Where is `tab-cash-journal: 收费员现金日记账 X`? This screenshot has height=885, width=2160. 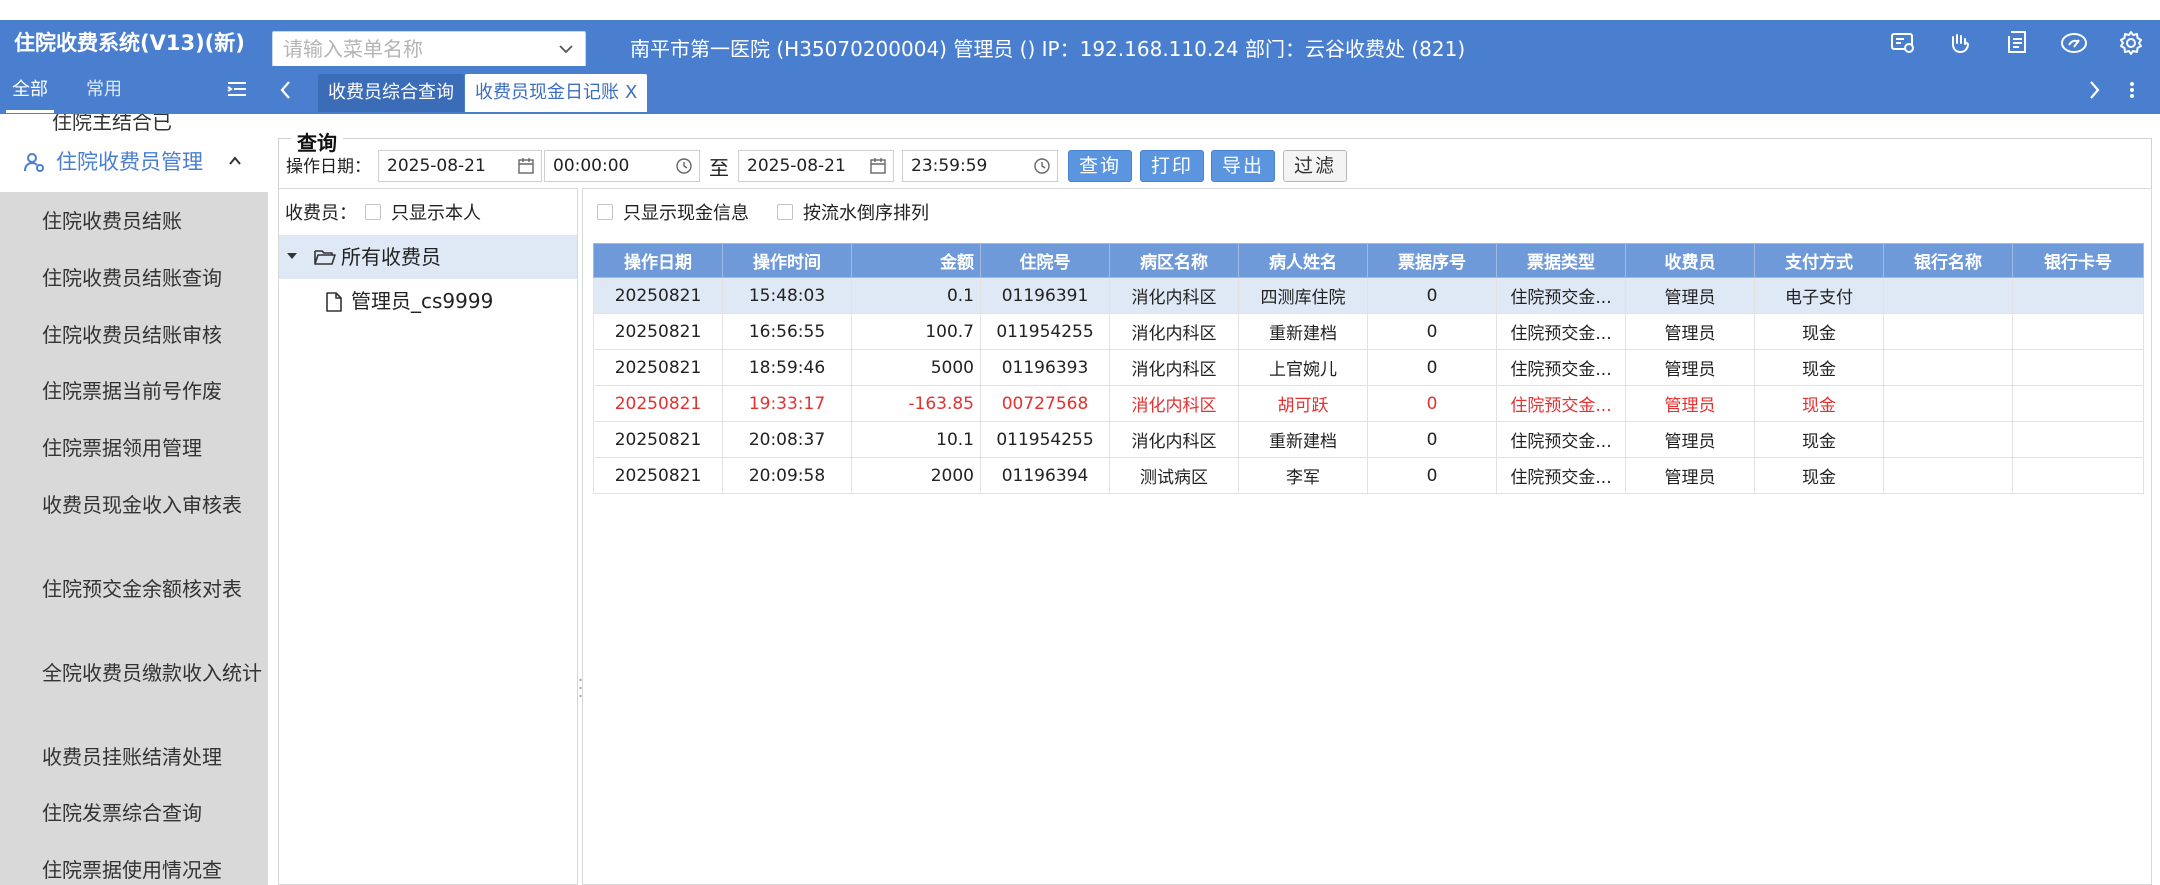
tab-cash-journal: 收费员现金日记账 X is located at coordinates (556, 93).